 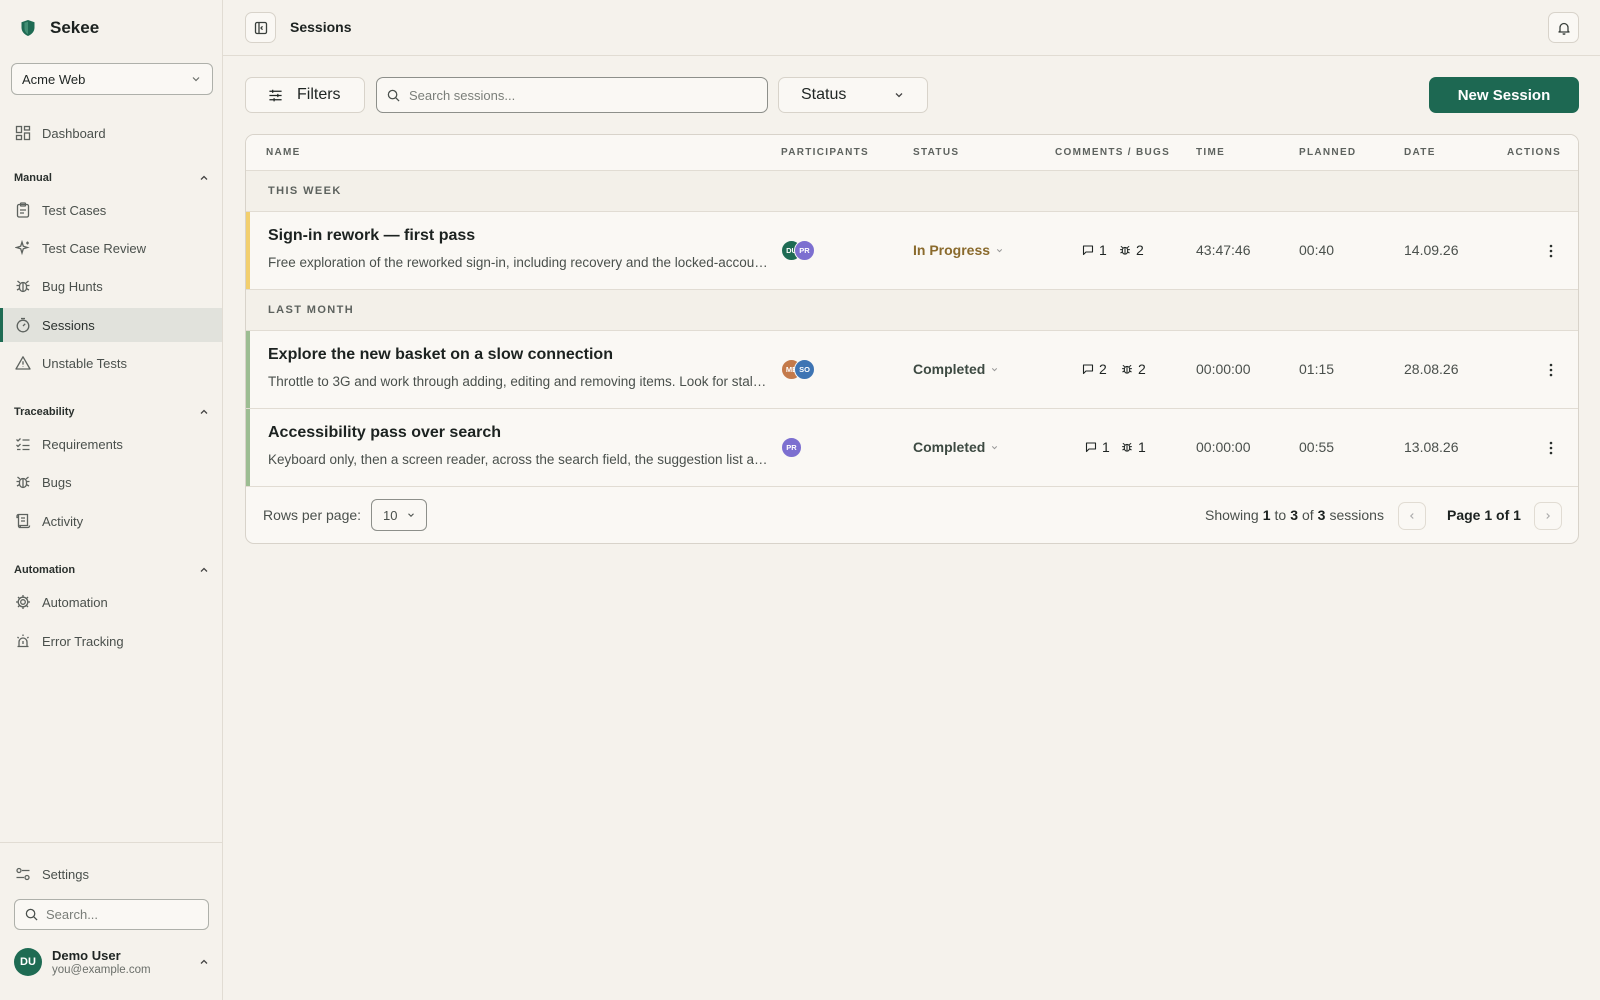 I want to click on new-session-button: New Session, so click(x=1504, y=95).